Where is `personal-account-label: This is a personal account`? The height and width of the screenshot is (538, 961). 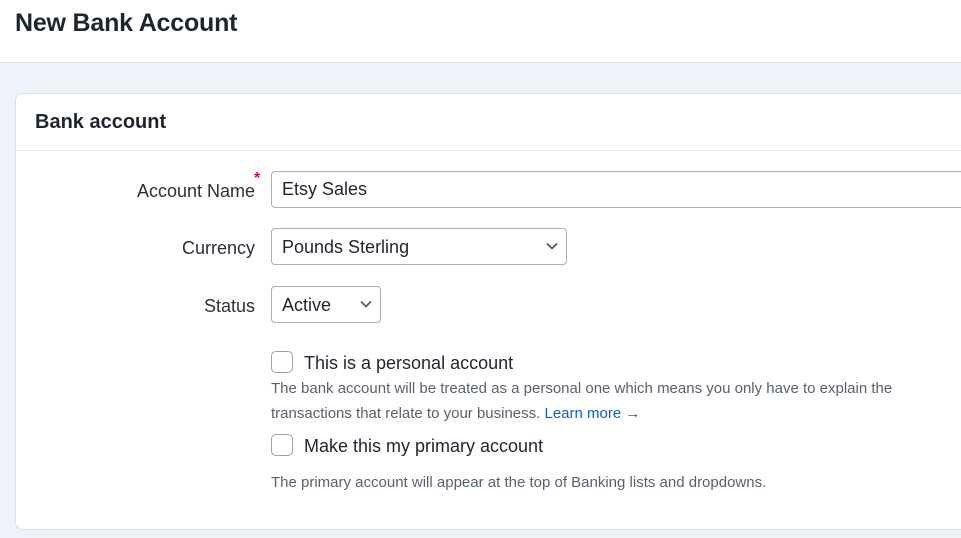
personal-account-label: This is a personal account is located at coordinates (408, 363).